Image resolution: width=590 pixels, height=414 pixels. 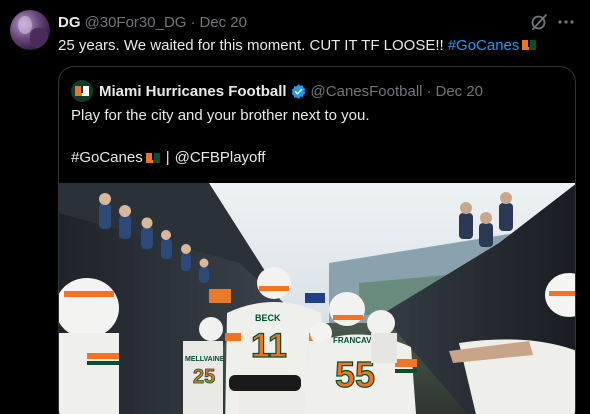 I want to click on author-handle: @30For30_DG, so click(x=136, y=22).